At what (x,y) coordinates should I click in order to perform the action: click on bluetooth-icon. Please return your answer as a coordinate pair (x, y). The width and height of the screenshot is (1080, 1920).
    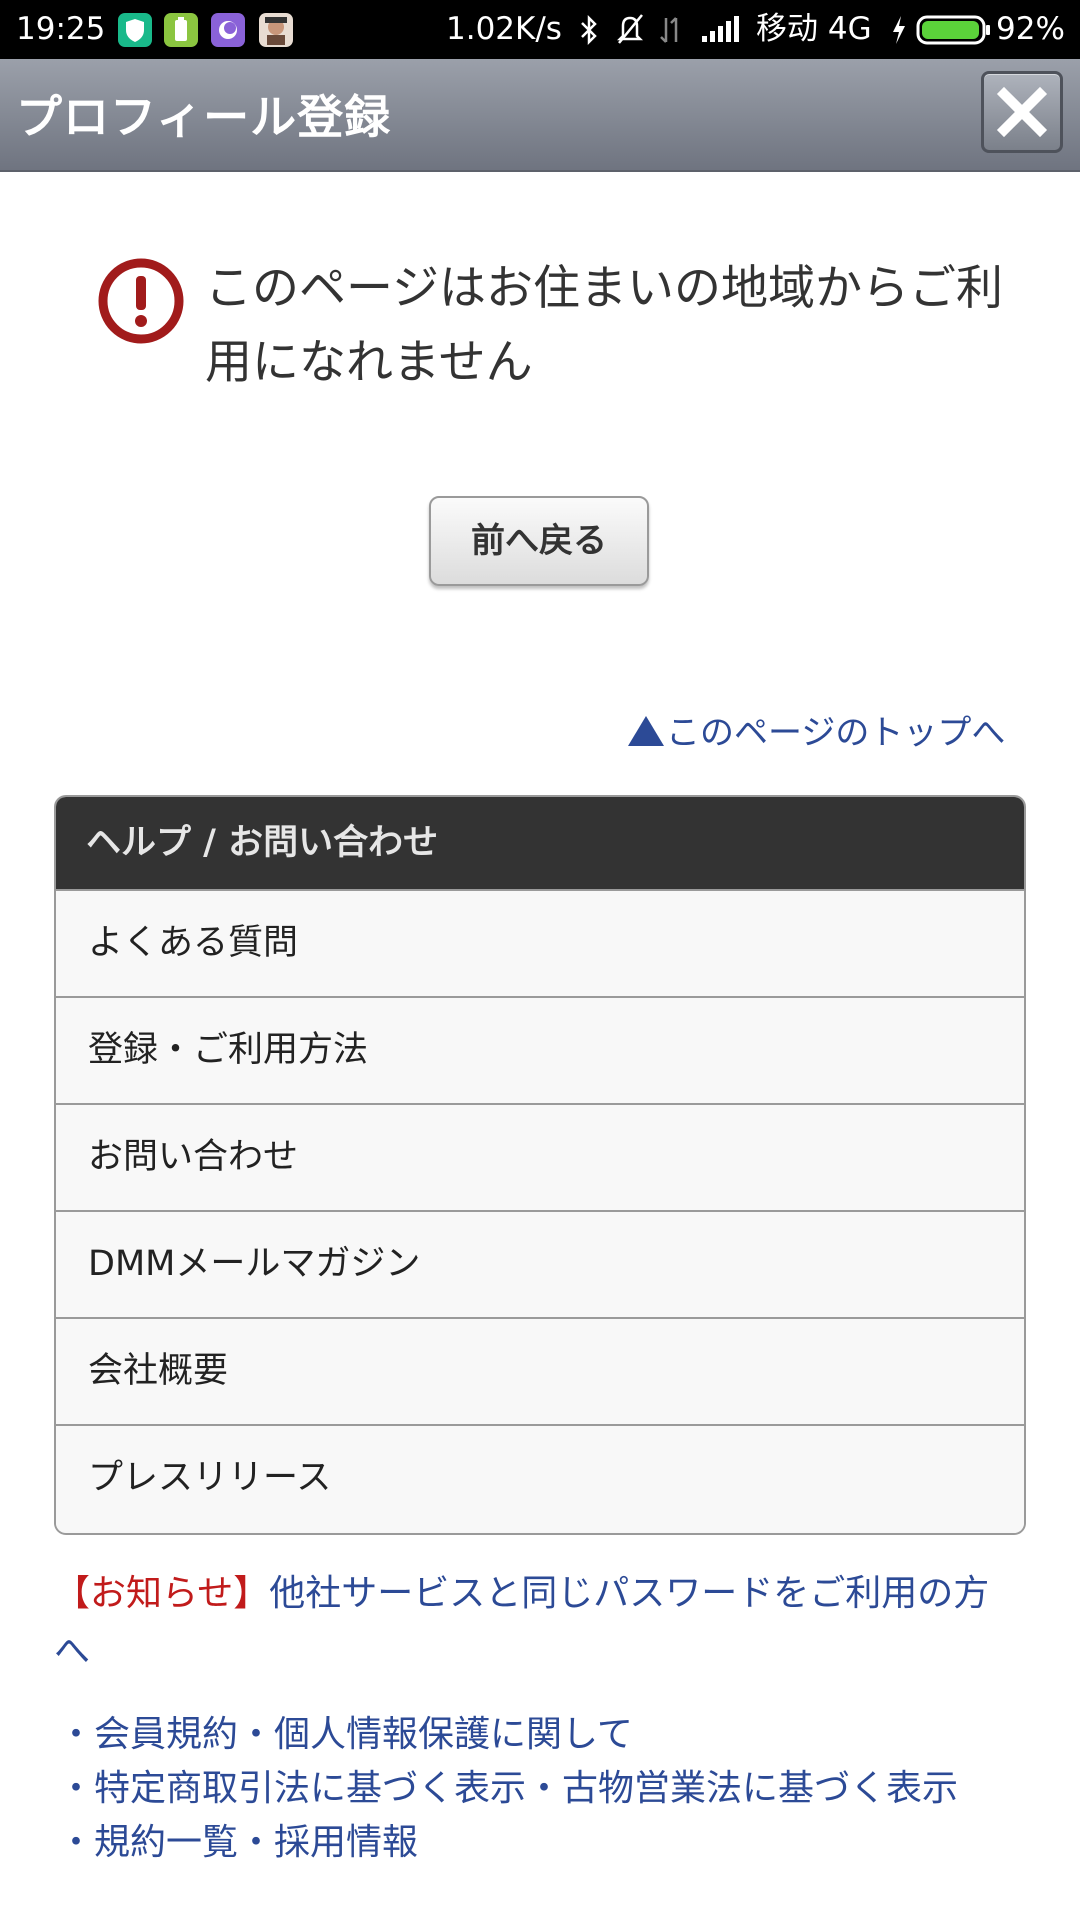
    Looking at the image, I should click on (589, 30).